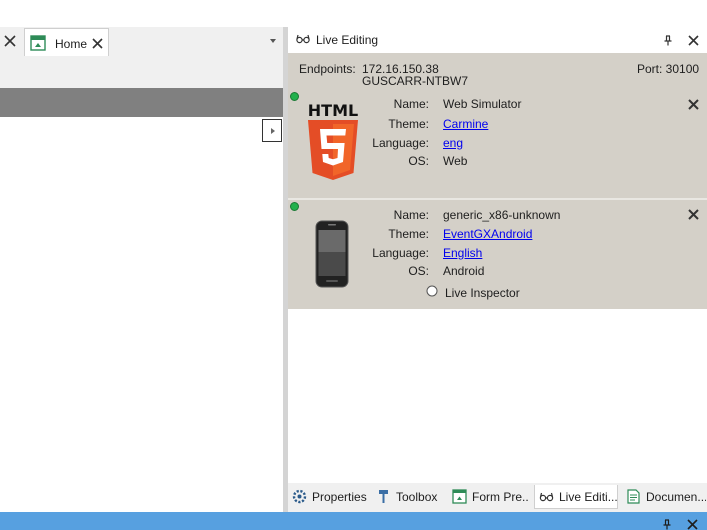 Image resolution: width=707 pixels, height=530 pixels. What do you see at coordinates (546, 497) in the screenshot?
I see `live-editing-glasses-icon` at bounding box center [546, 497].